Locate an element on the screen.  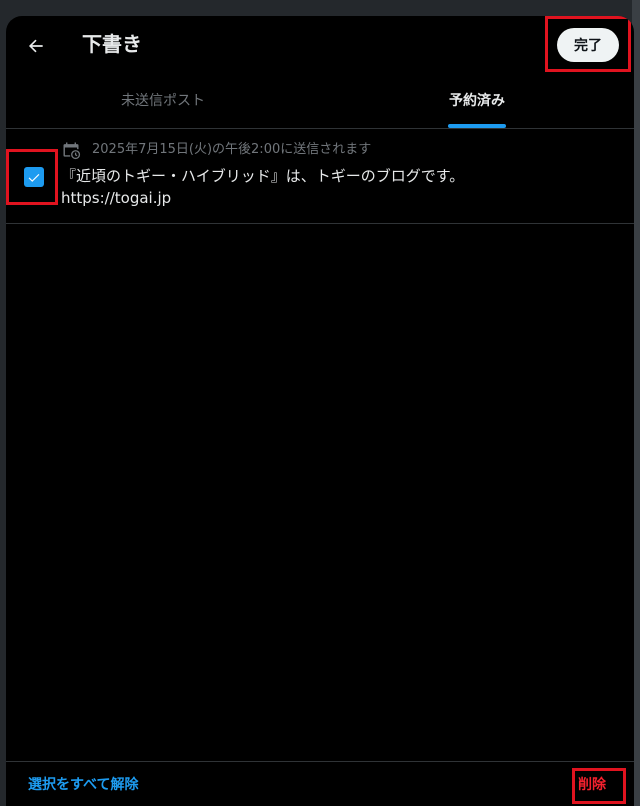
select-checkbox is located at coordinates (34, 177).